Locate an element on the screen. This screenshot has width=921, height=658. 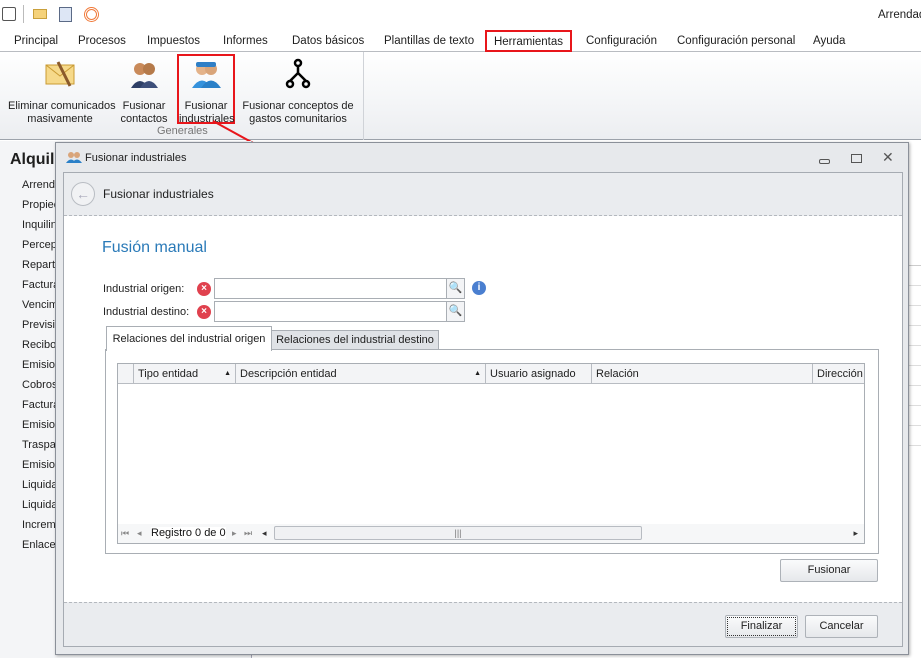
minimize-button is located at coordinates (824, 161).